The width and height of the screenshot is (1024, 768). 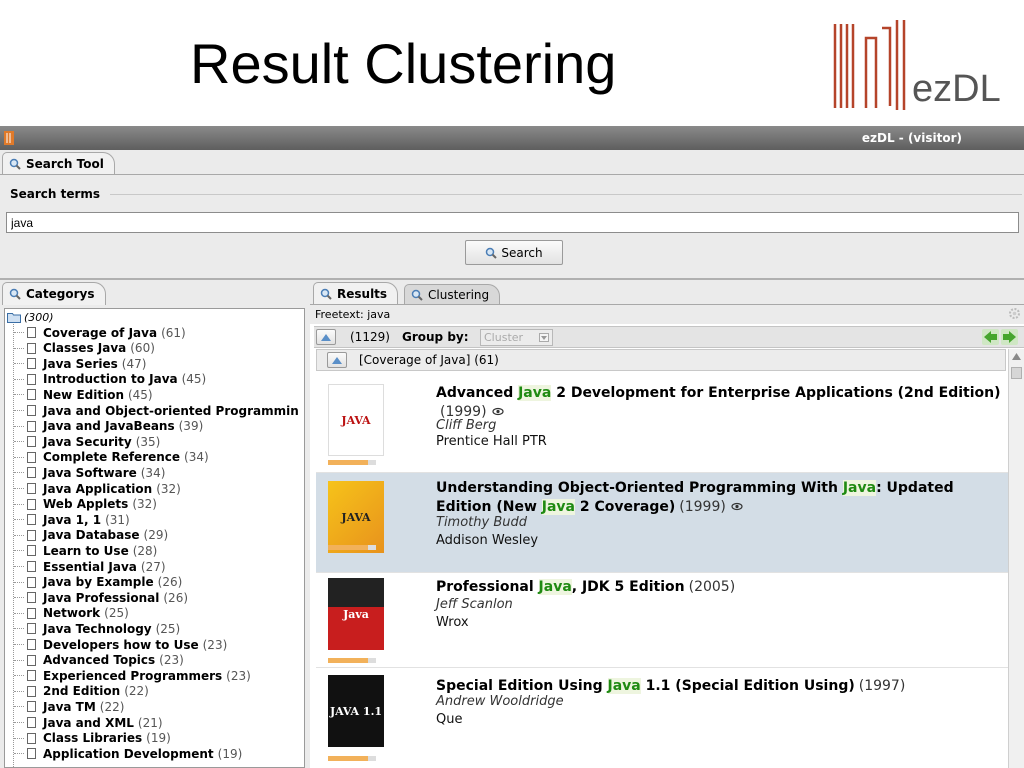 I want to click on category-item: Web Applets (32), so click(x=85, y=504).